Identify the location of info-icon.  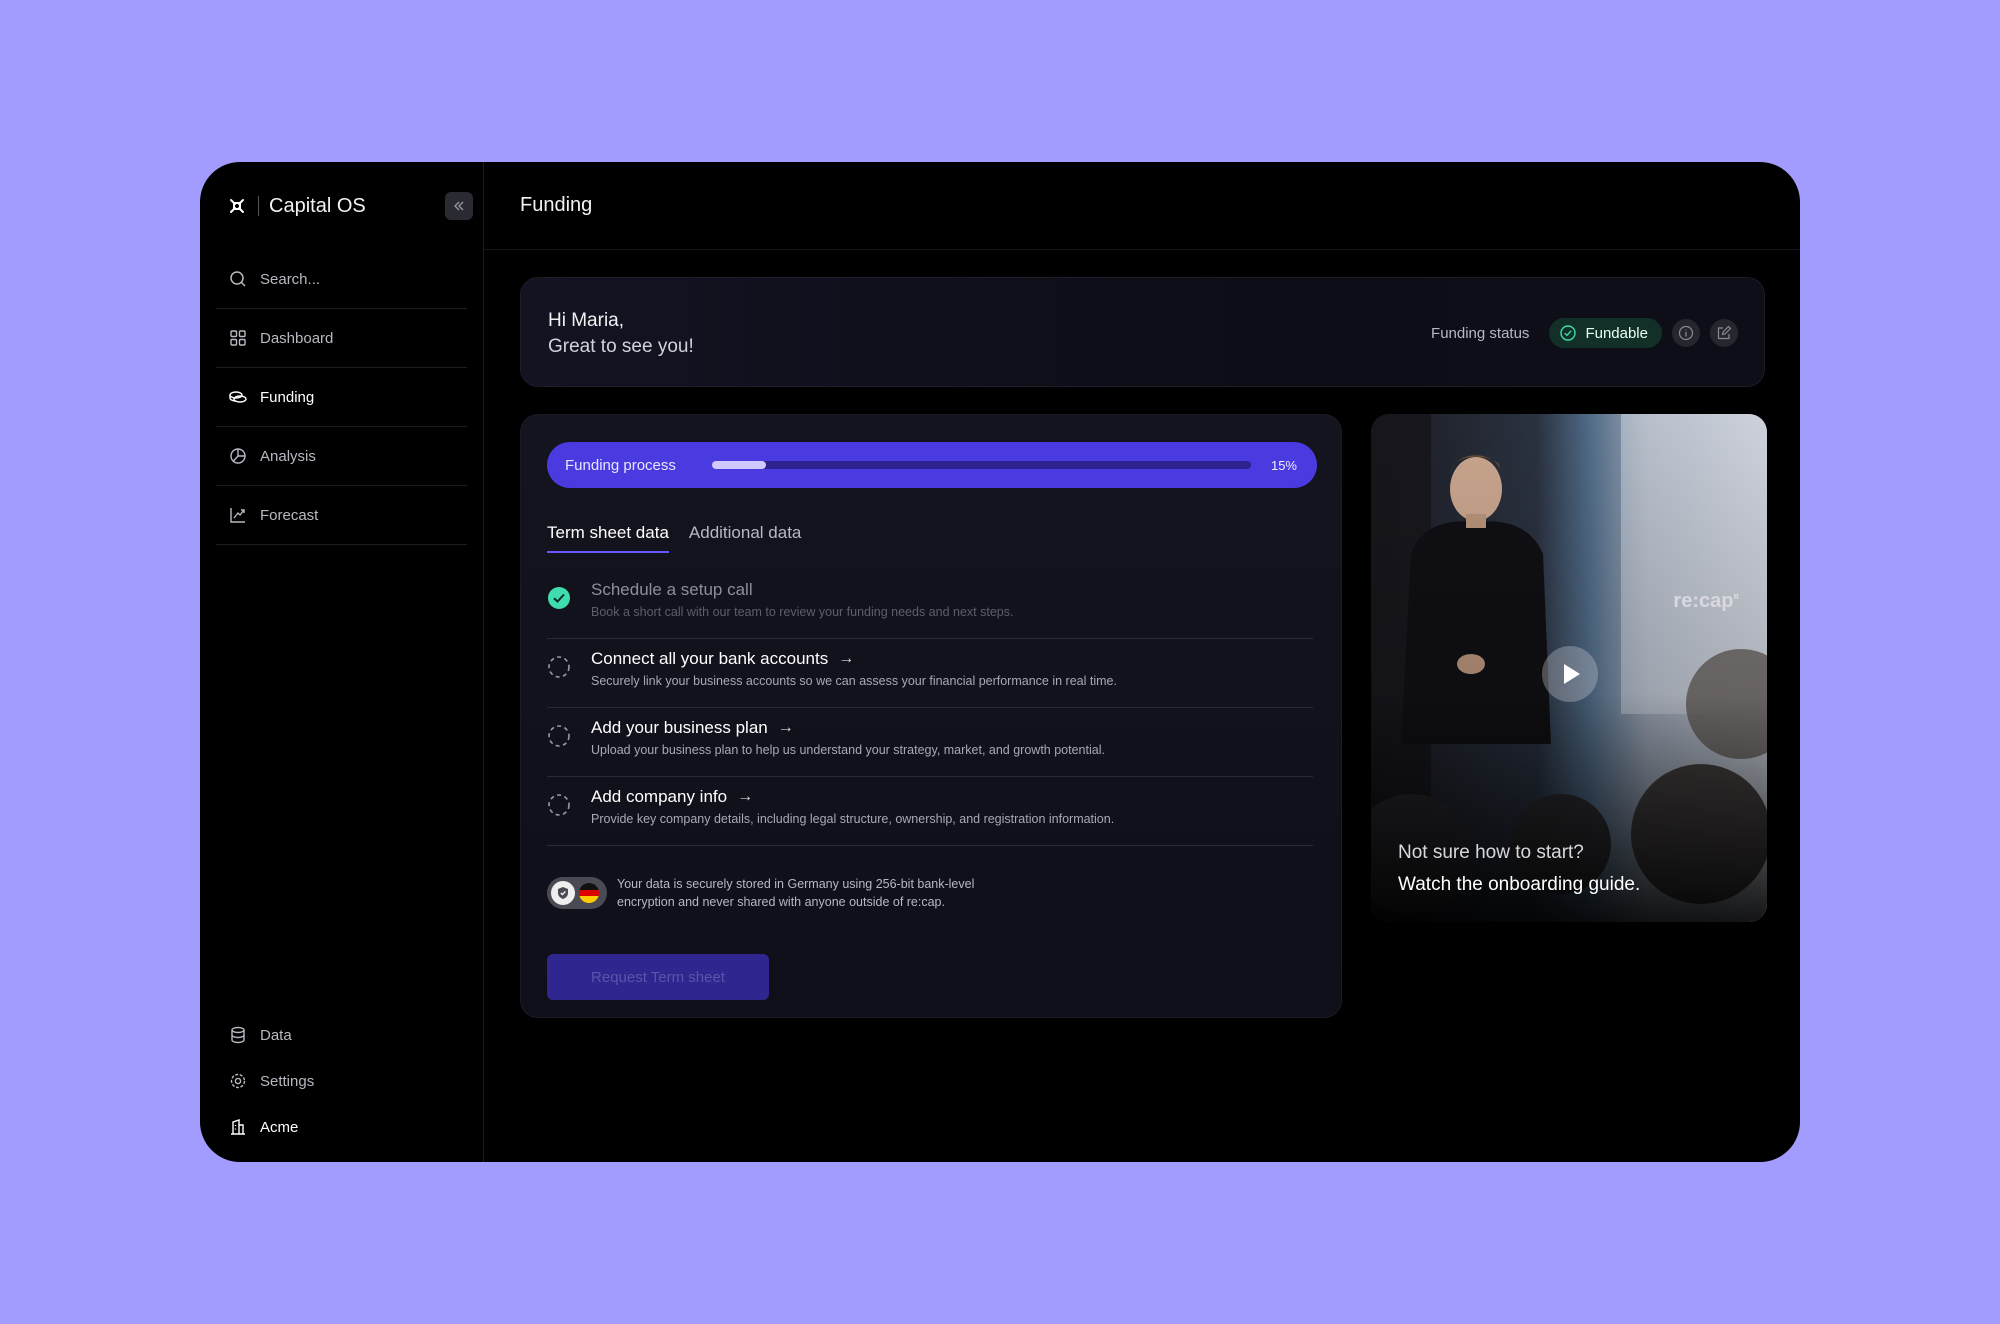
(1686, 333).